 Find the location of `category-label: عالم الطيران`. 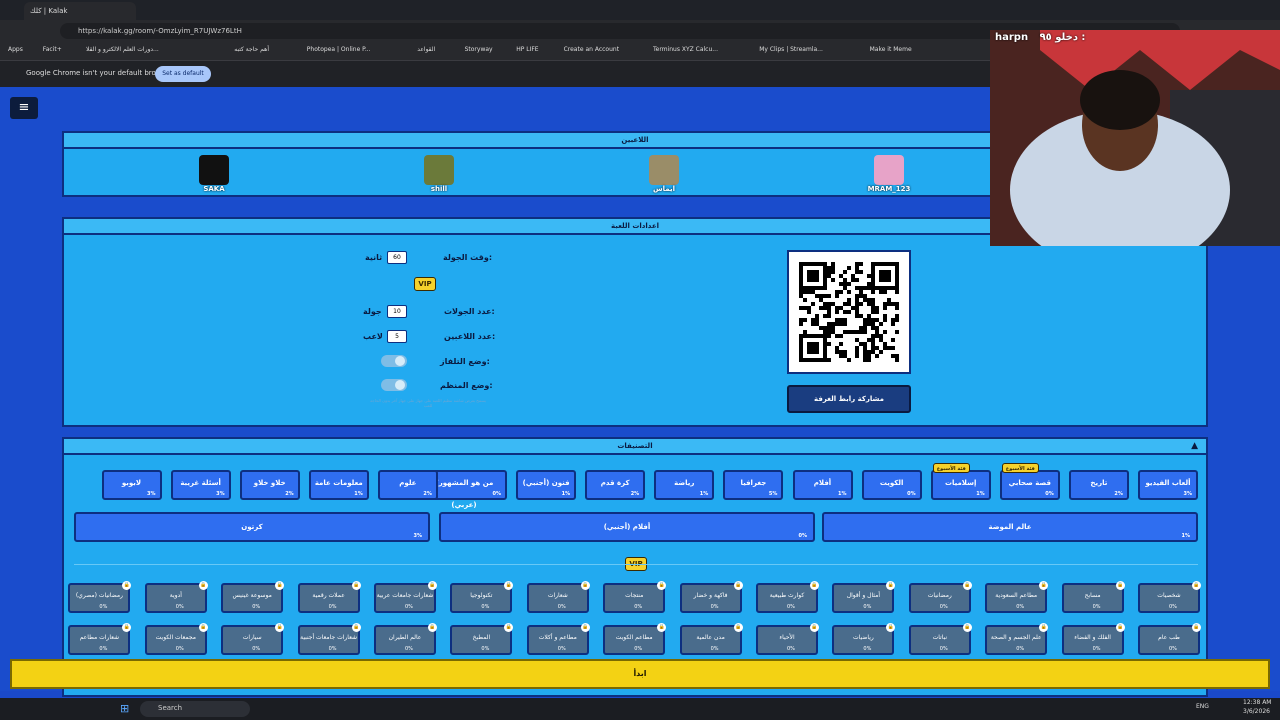

category-label: عالم الطيران is located at coordinates (405, 637).